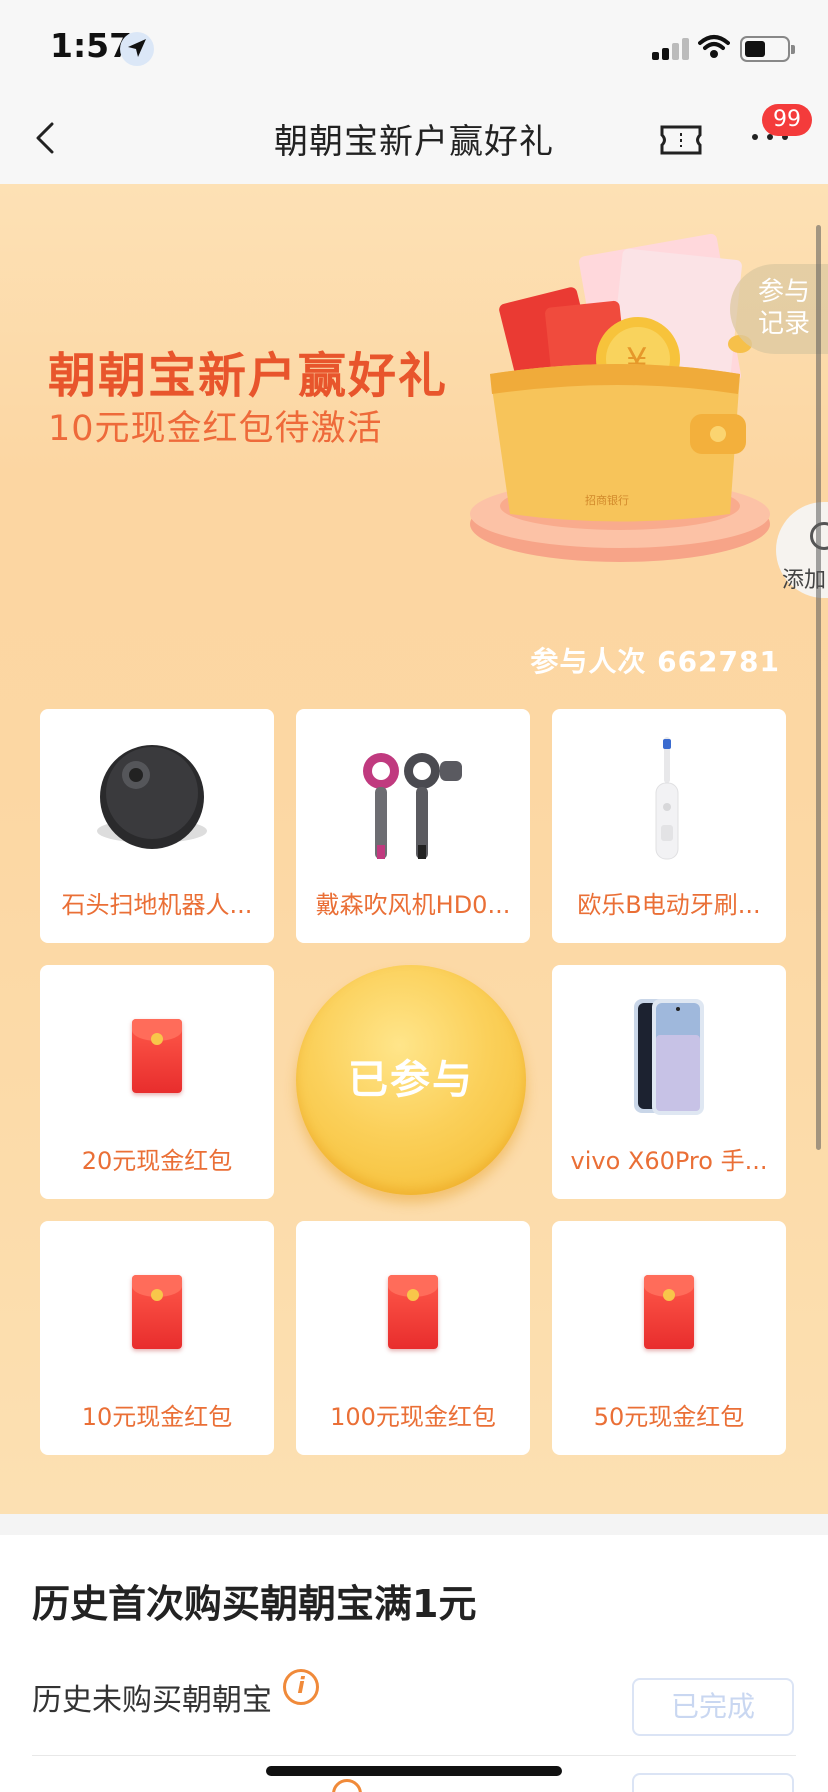  I want to click on prize-card-red-envelope-100: 100元现金红包, so click(413, 1338).